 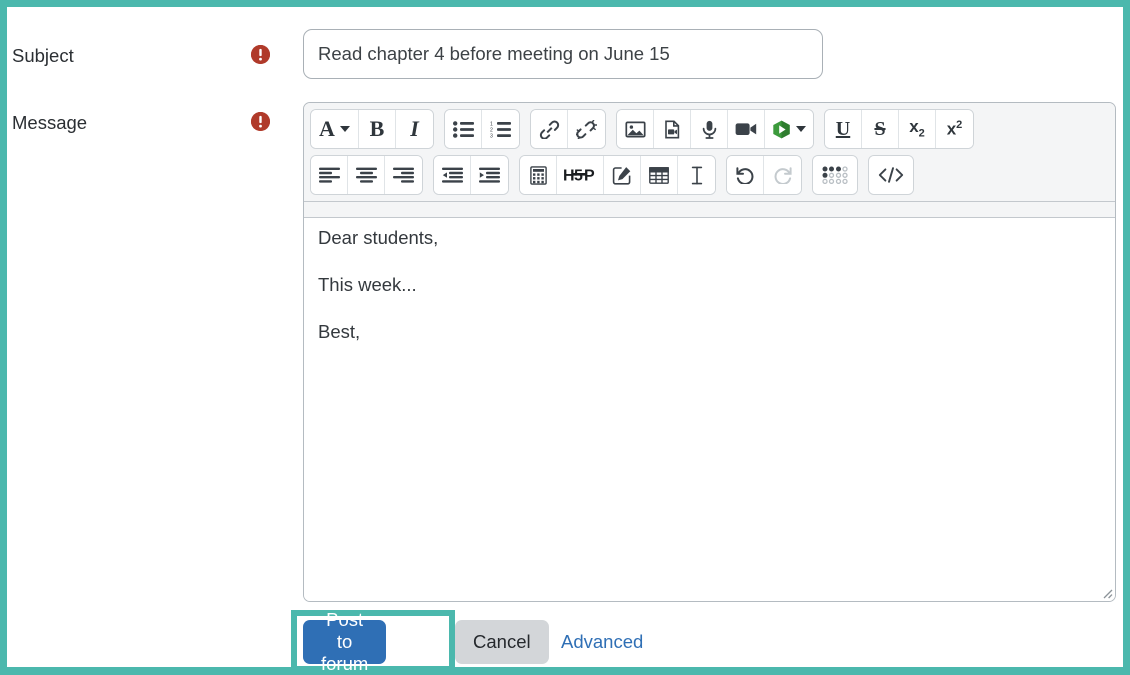 I want to click on strikethrough-icon: S, so click(x=880, y=129).